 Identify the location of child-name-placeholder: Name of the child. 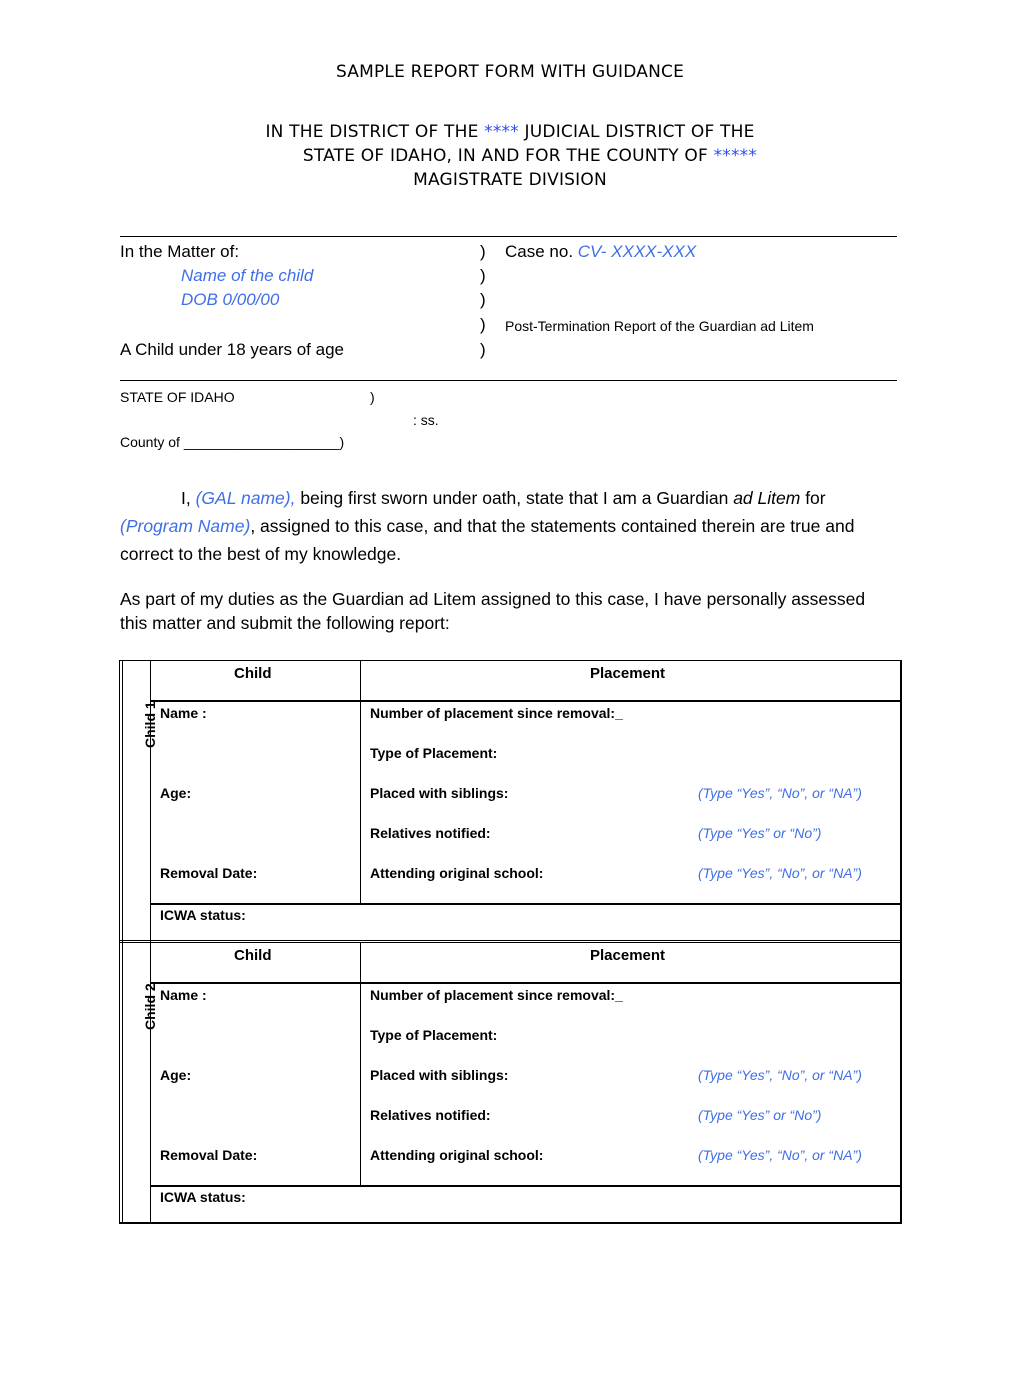
(247, 276).